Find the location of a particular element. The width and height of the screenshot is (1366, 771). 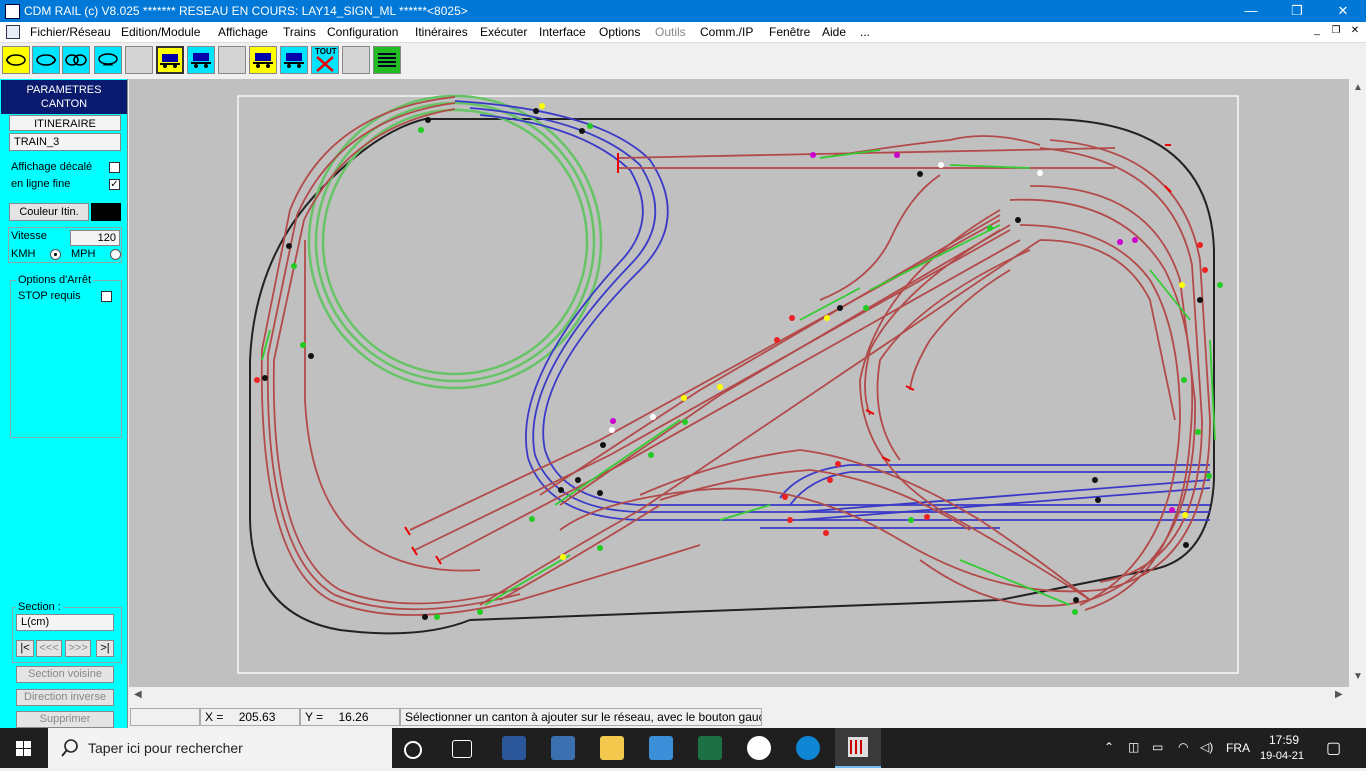

word-icon is located at coordinates (514, 748).